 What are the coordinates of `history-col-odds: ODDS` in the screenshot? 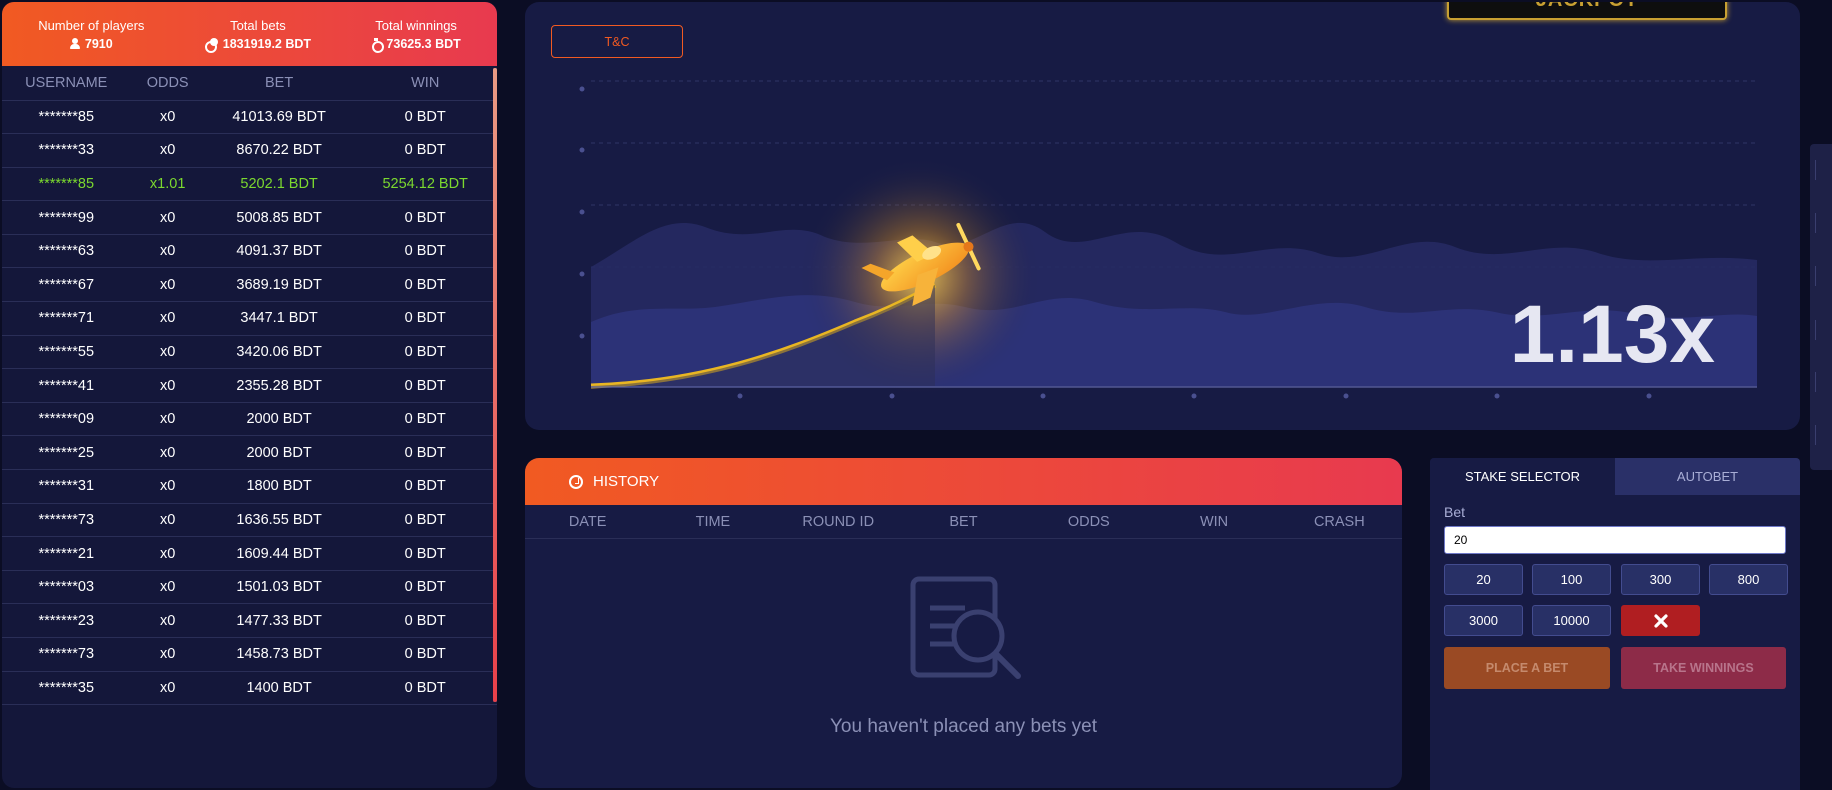 It's located at (1088, 521).